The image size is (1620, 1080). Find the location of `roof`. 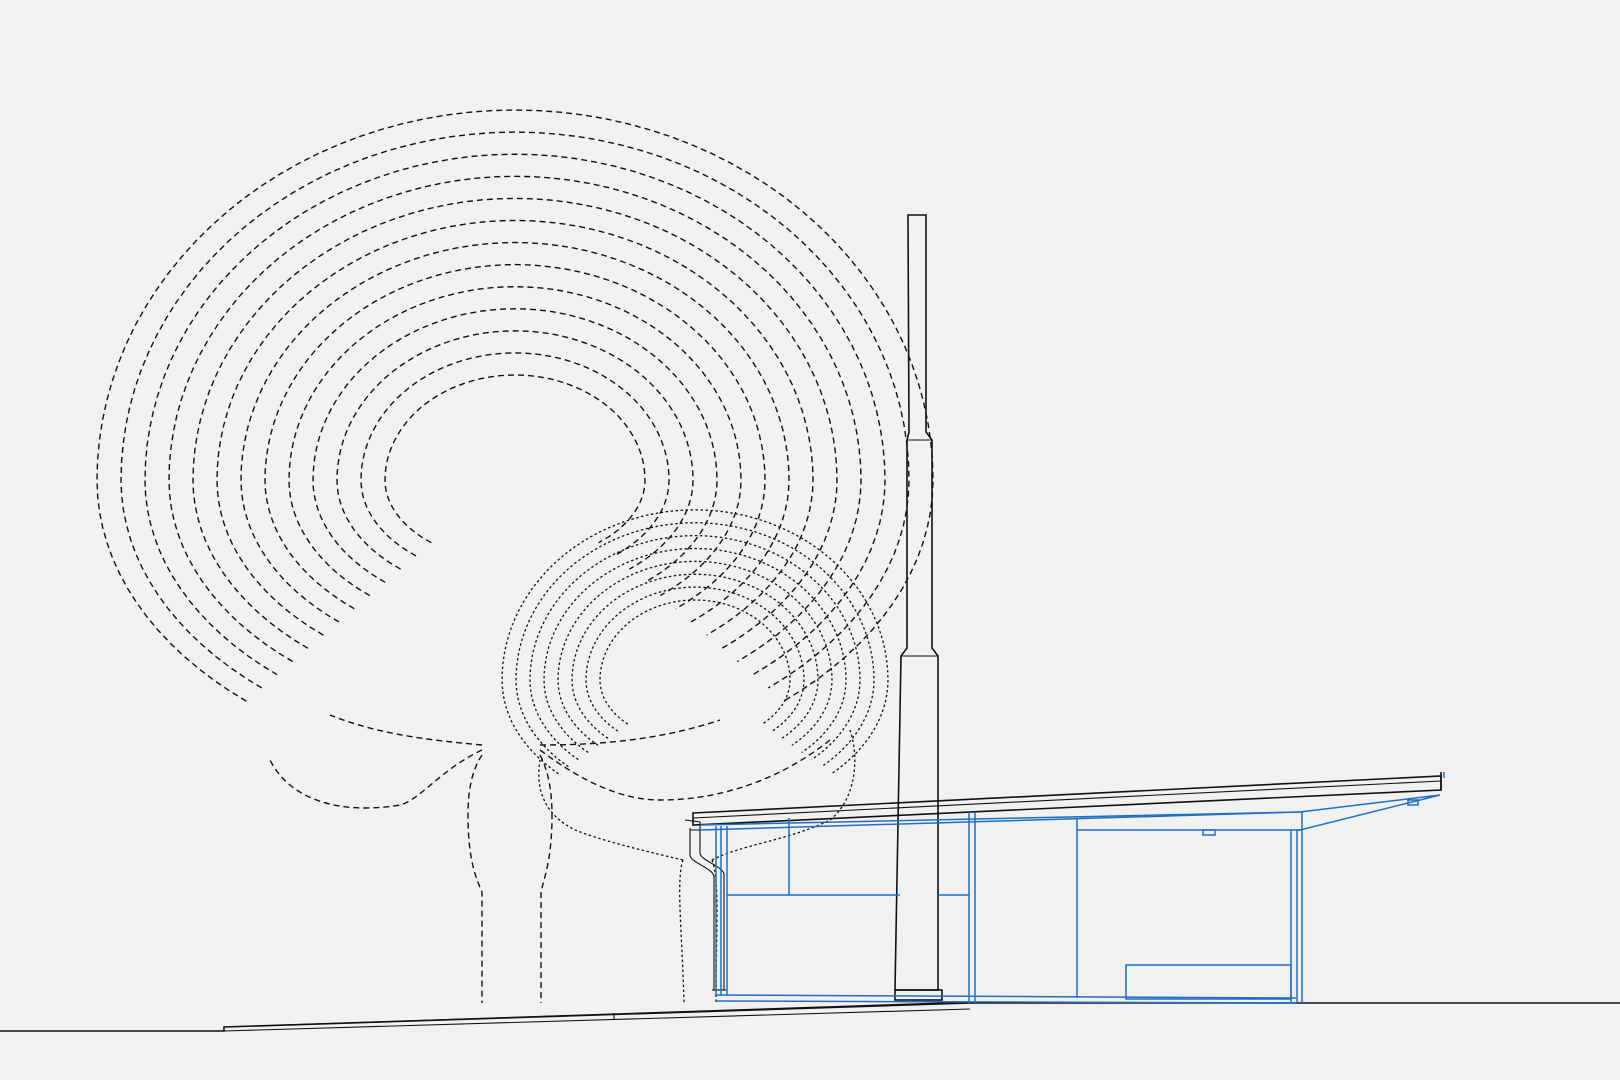

roof is located at coordinates (1063, 801).